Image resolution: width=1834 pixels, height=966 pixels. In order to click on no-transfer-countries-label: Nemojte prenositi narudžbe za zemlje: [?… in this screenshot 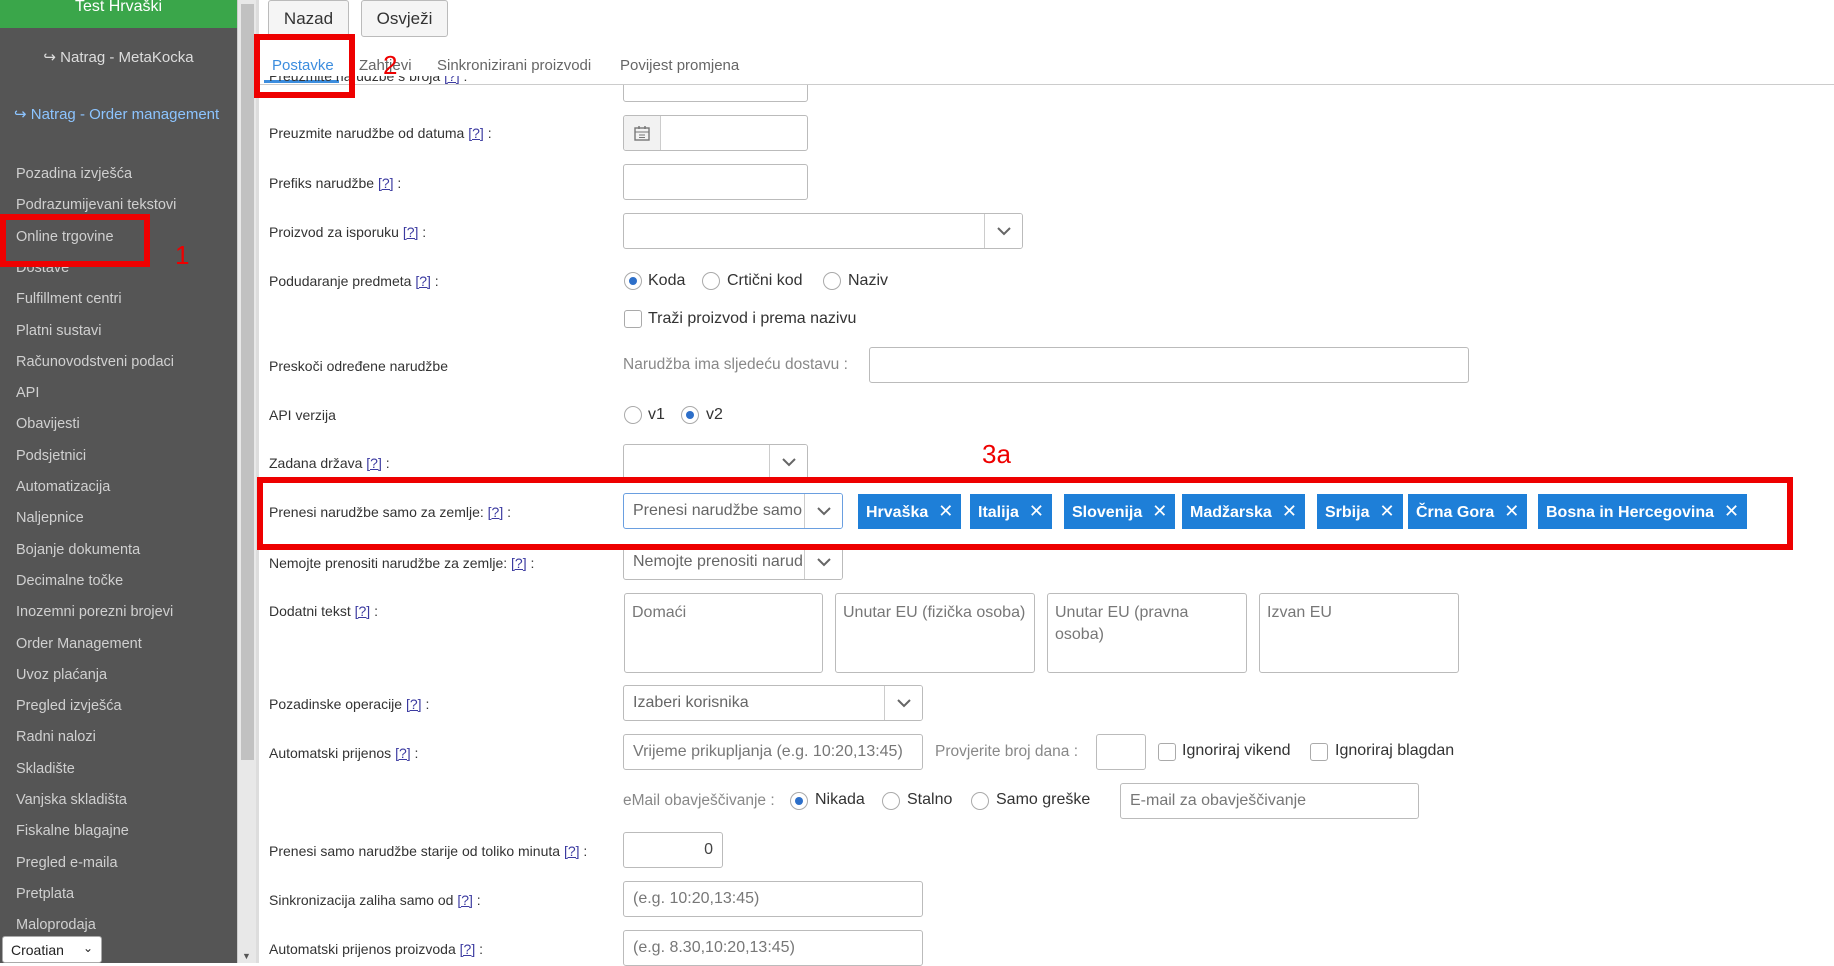, I will do `click(402, 563)`.